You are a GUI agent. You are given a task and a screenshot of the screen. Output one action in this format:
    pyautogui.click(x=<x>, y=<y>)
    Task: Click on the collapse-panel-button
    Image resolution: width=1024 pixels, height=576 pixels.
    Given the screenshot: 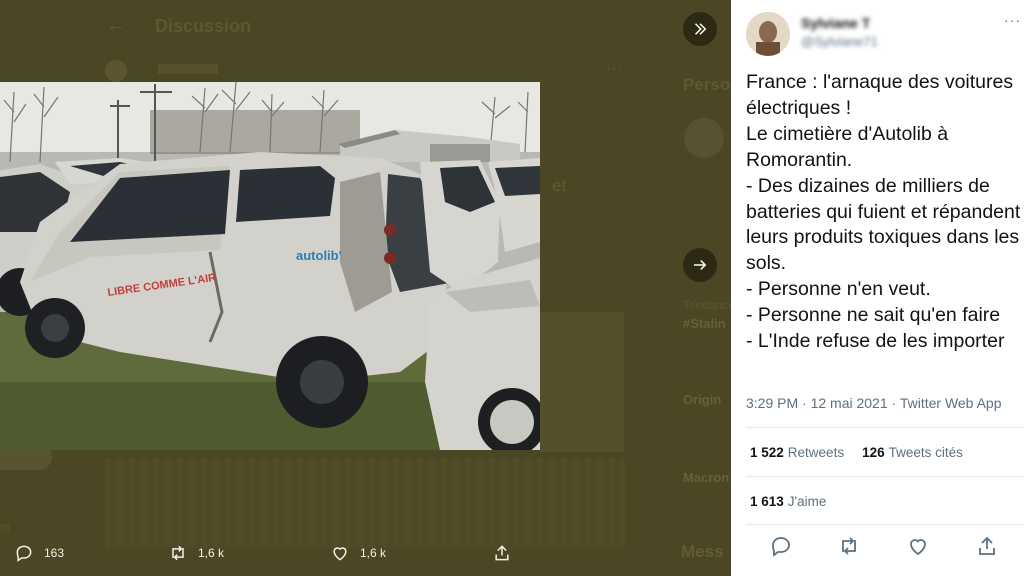 What is the action you would take?
    pyautogui.click(x=700, y=29)
    